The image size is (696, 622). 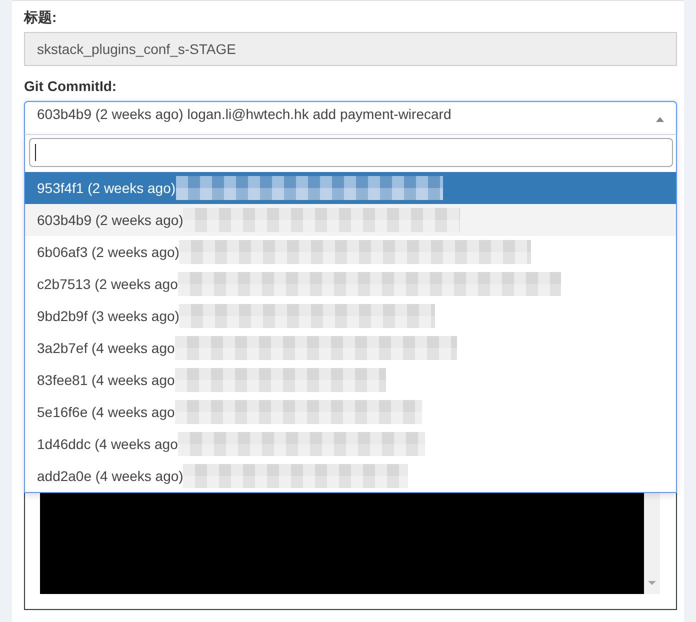 What do you see at coordinates (350, 380) in the screenshot?
I see `dropdown-option: 83fee81 (4 weeks ago` at bounding box center [350, 380].